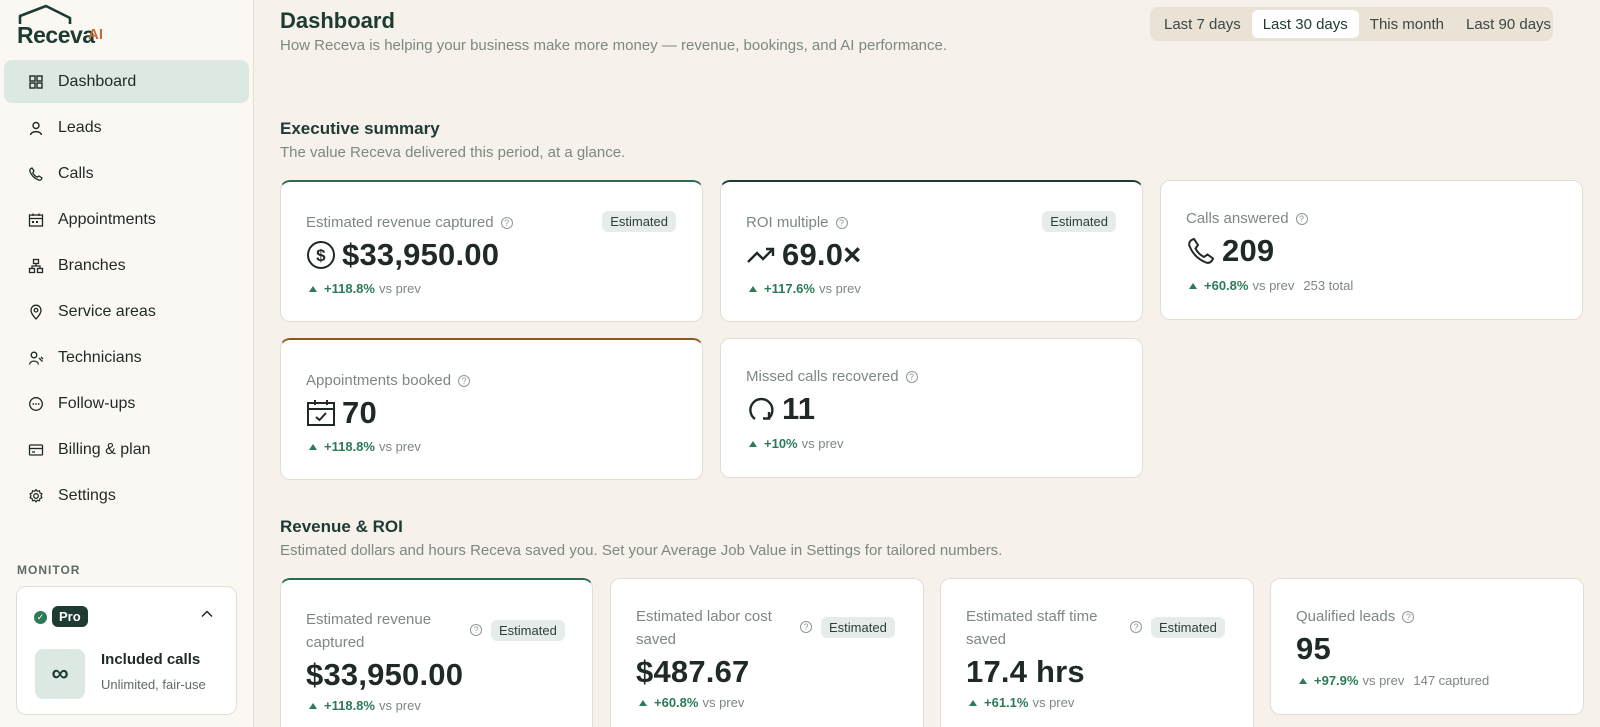 Image resolution: width=1600 pixels, height=727 pixels. I want to click on calendar-check-icon, so click(321, 413).